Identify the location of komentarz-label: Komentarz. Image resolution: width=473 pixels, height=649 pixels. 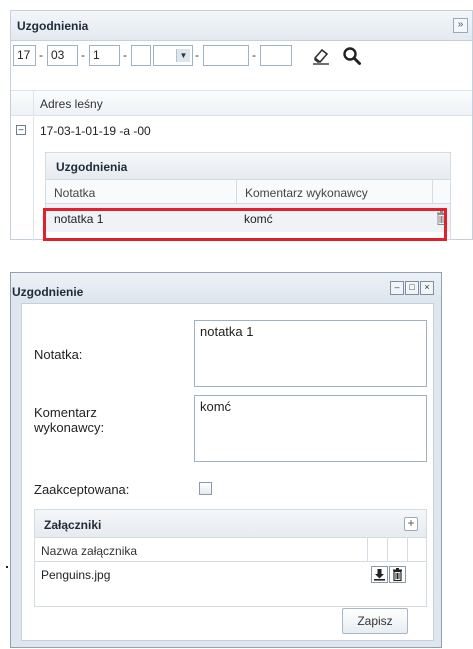
(65, 412).